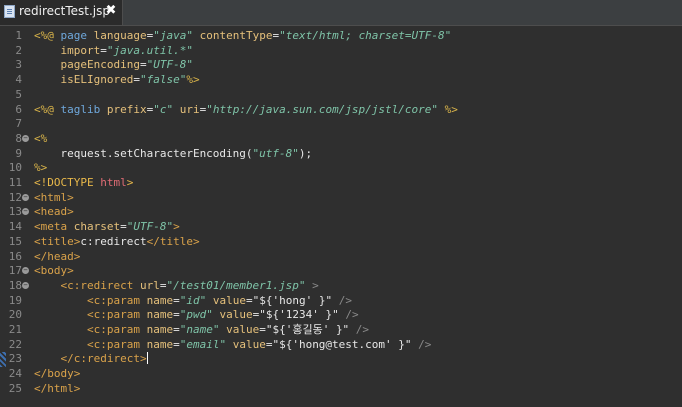  I want to click on code-line: 15 <title>c:redirect</title>, so click(341, 242).